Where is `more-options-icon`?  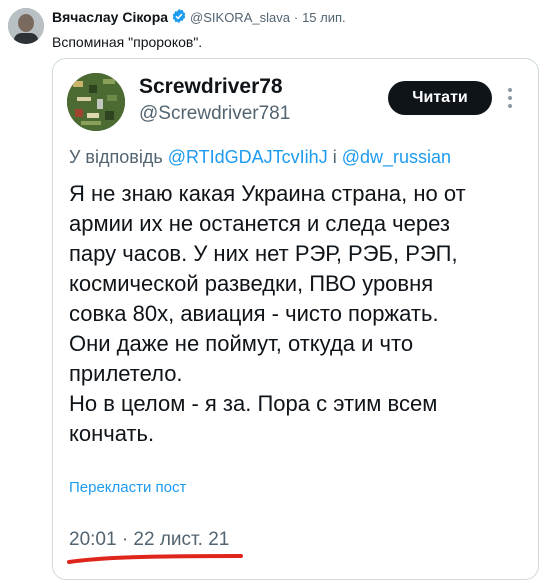 more-options-icon is located at coordinates (510, 98).